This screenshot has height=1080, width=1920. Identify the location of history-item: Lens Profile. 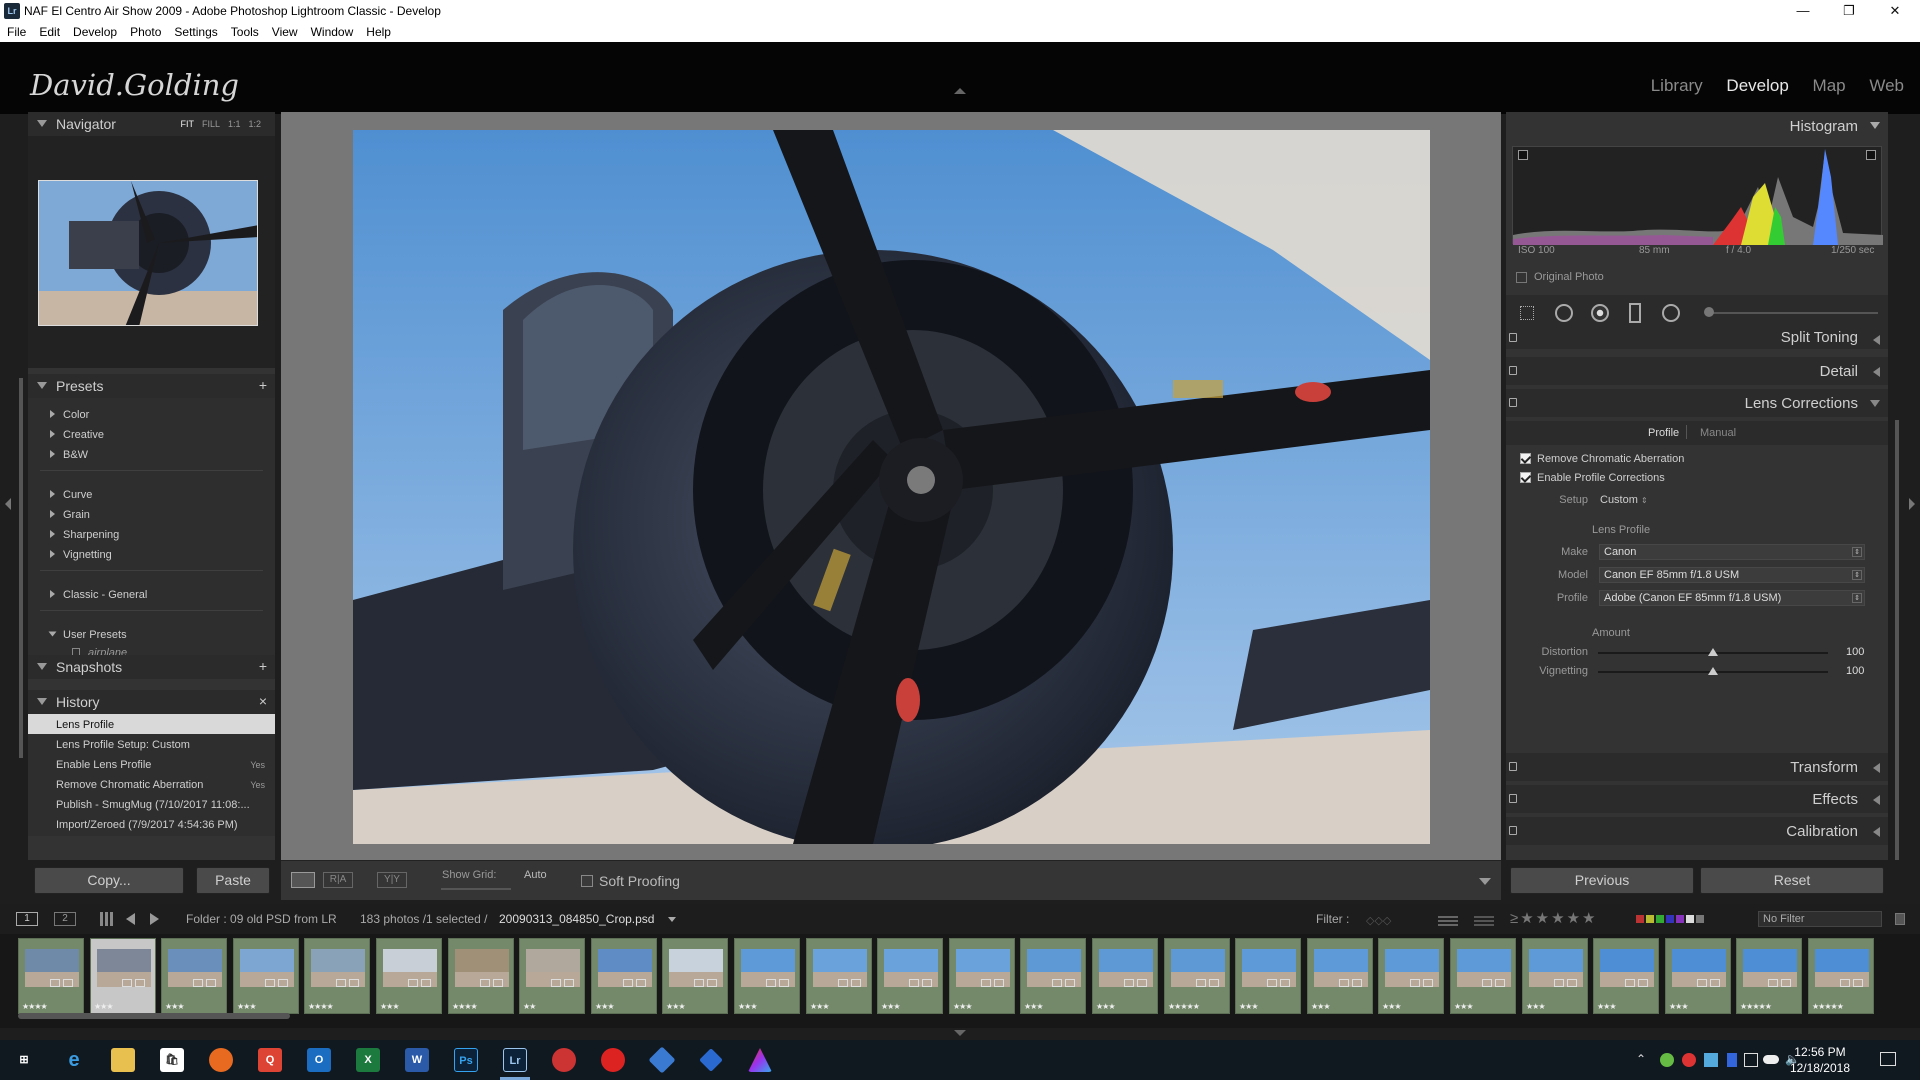
(151, 724).